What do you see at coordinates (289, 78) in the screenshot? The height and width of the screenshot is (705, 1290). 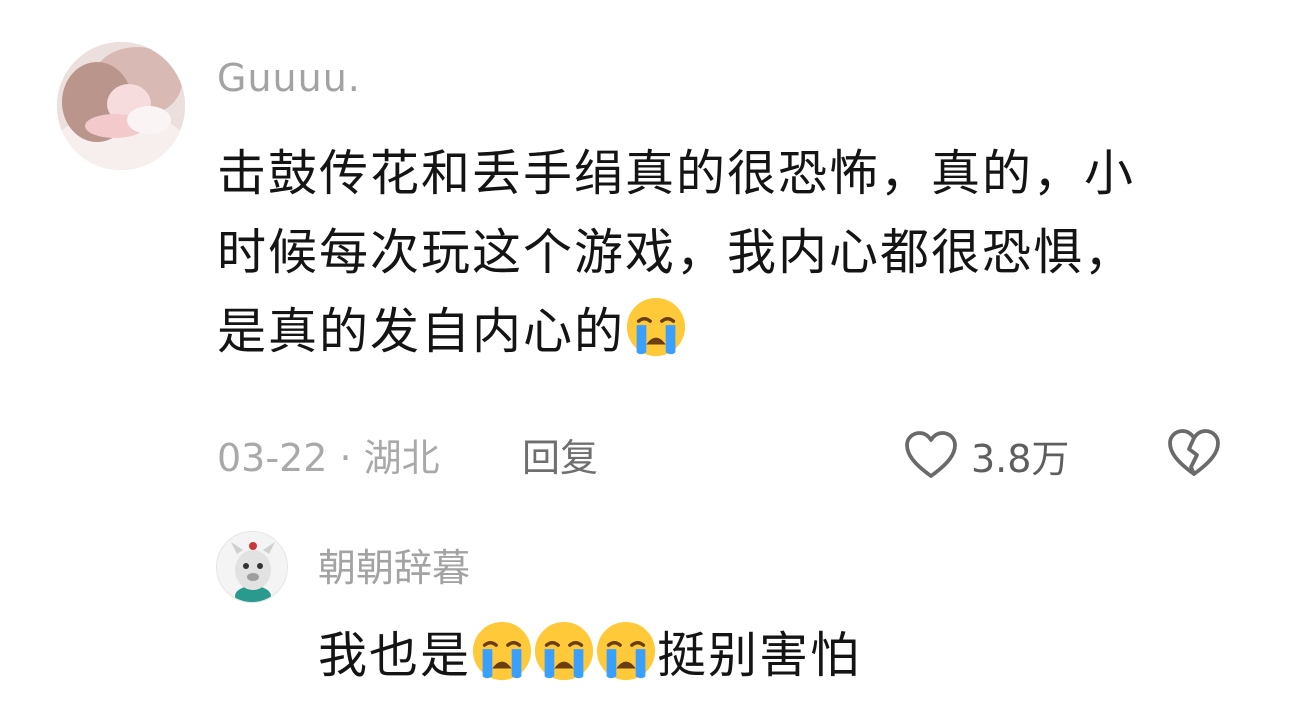 I see `comment-username: Guuuu.` at bounding box center [289, 78].